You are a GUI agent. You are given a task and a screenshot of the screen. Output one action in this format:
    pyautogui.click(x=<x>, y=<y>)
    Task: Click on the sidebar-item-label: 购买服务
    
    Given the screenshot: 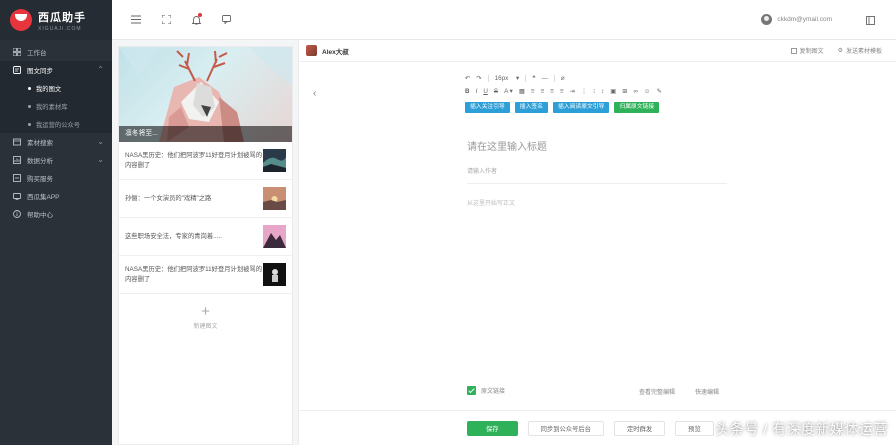 What is the action you would take?
    pyautogui.click(x=40, y=179)
    